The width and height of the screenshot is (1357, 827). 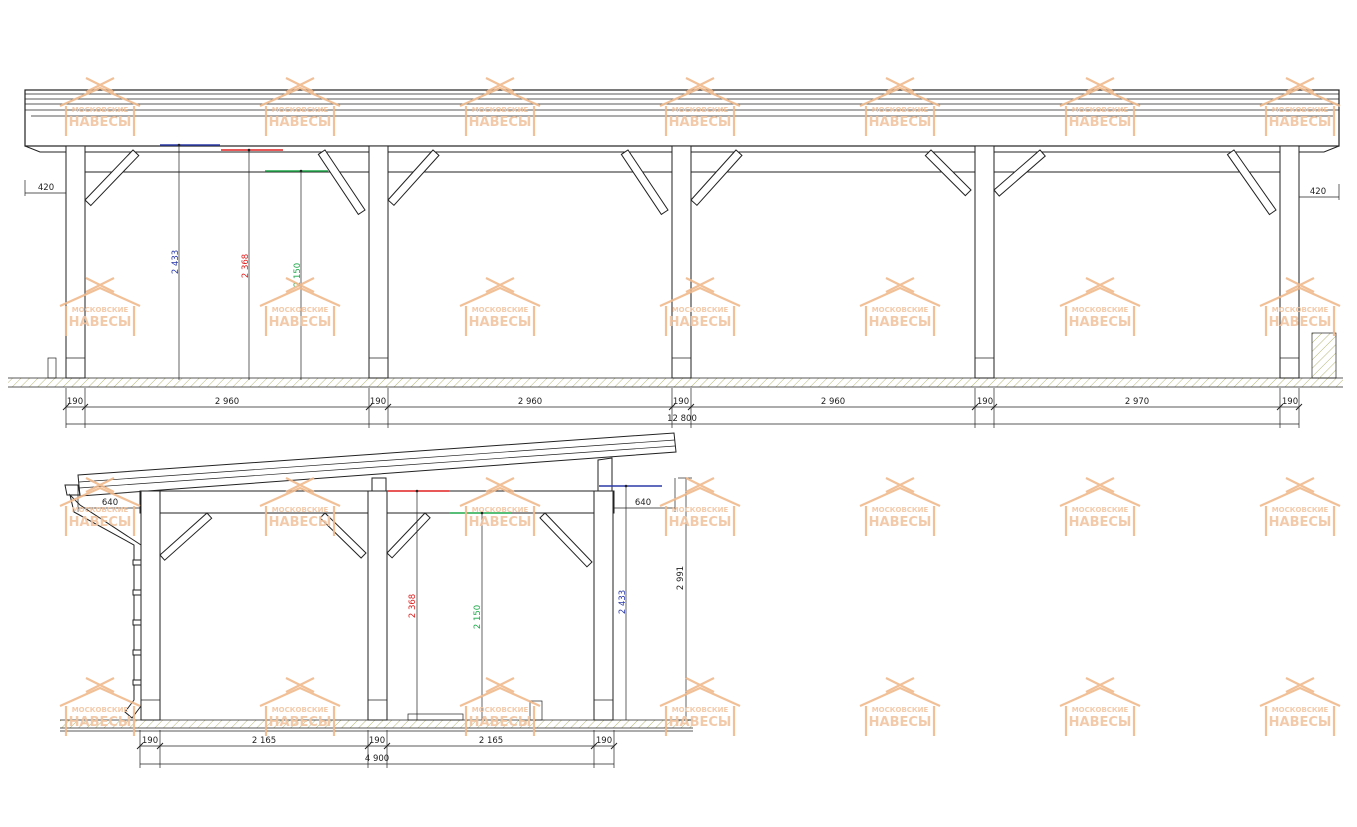 I want to click on front-overhang-left: 420, so click(x=46, y=188).